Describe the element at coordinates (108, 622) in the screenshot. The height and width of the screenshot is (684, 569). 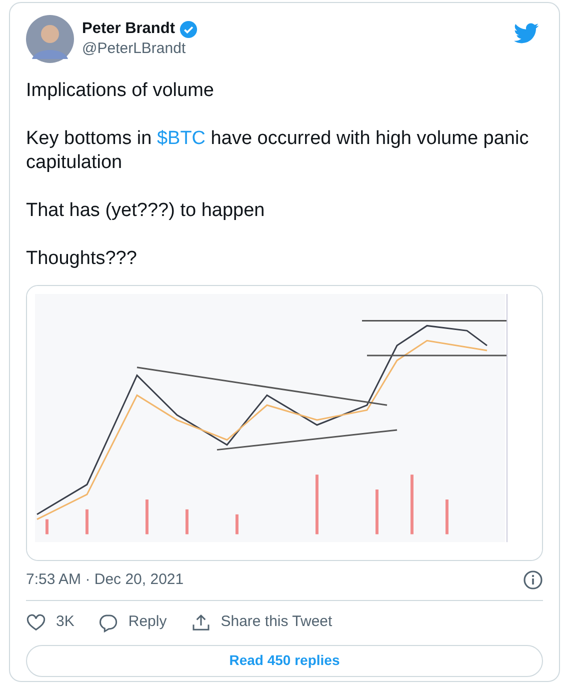
I see `speech-bubble-icon` at that location.